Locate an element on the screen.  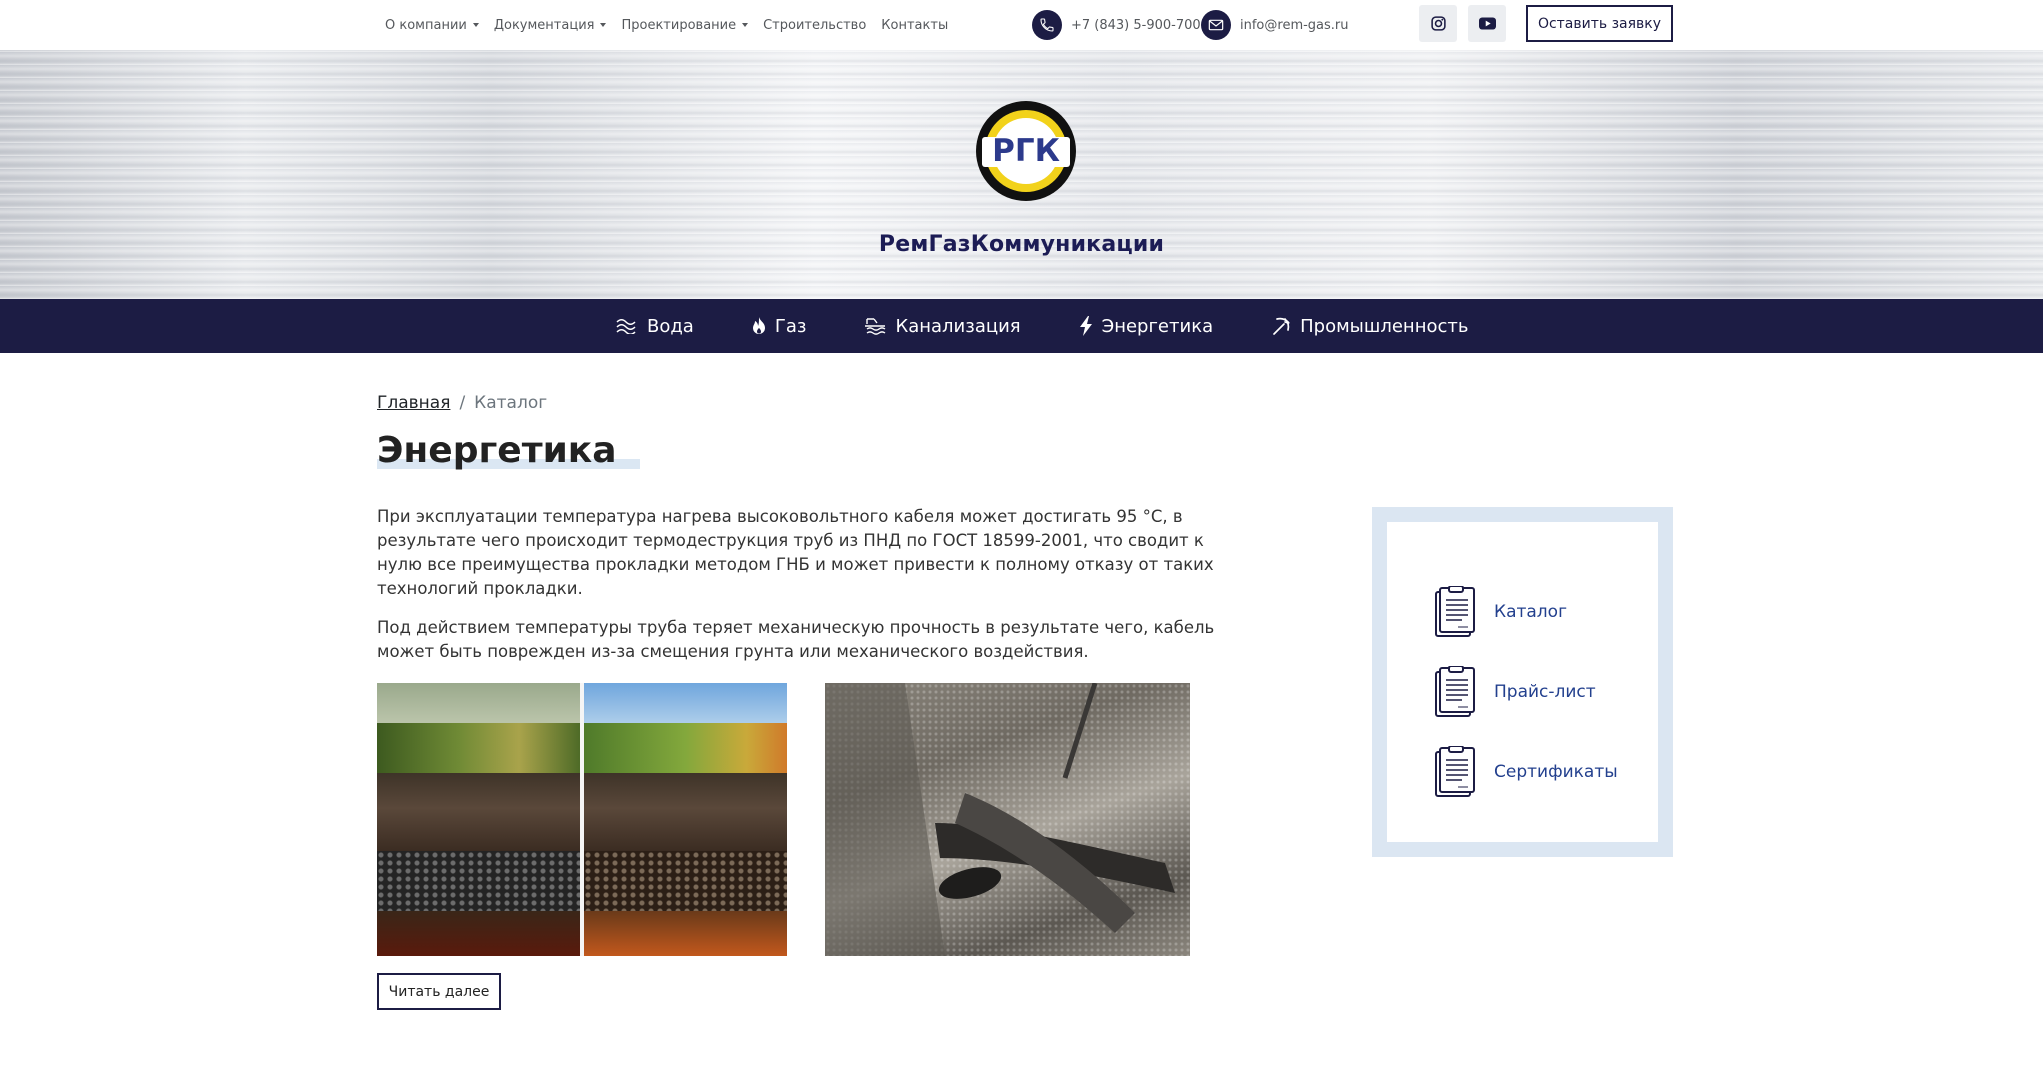
brand-name: РемГазКоммуникации is located at coordinates (1021, 244).